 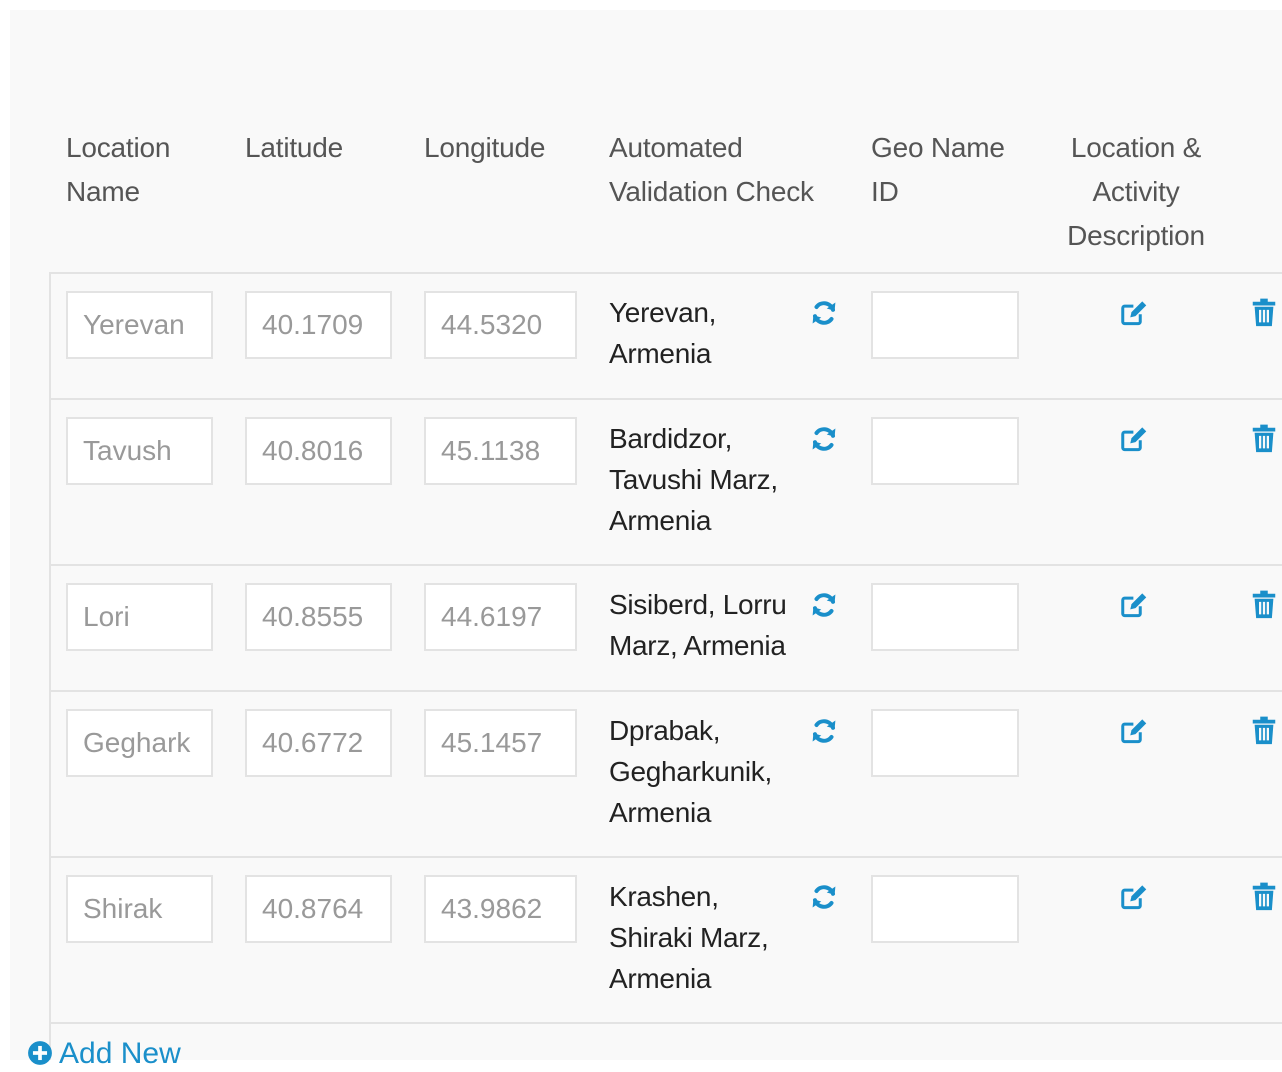 What do you see at coordinates (698, 625) in the screenshot?
I see `validation-result: Sisiberd, Lorru Marz, Armenia` at bounding box center [698, 625].